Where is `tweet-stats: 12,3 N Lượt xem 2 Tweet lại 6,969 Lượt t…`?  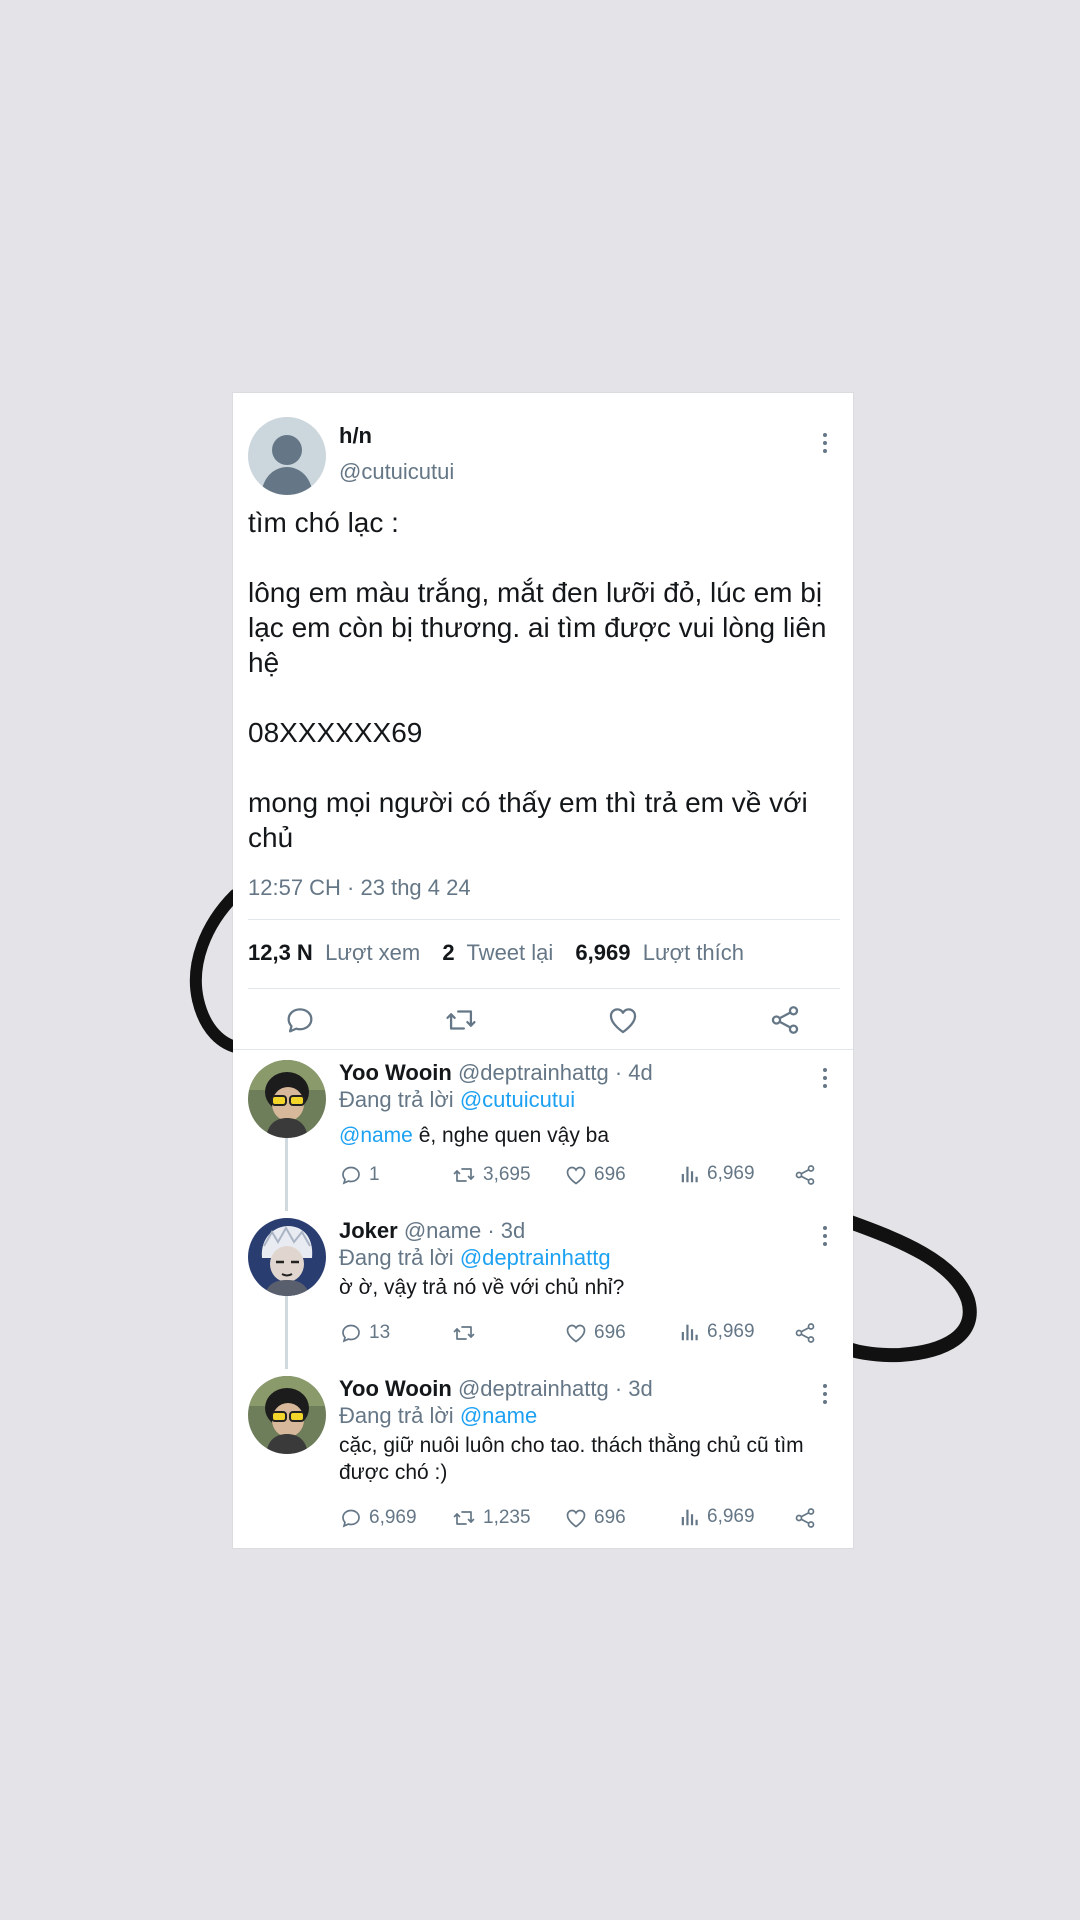
tweet-stats: 12,3 N Lượt xem 2 Tweet lại 6,969 Lượt t… is located at coordinates (496, 953).